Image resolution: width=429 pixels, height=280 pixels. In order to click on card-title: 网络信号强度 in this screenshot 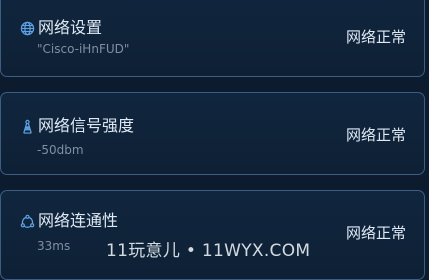, I will do `click(86, 125)`.